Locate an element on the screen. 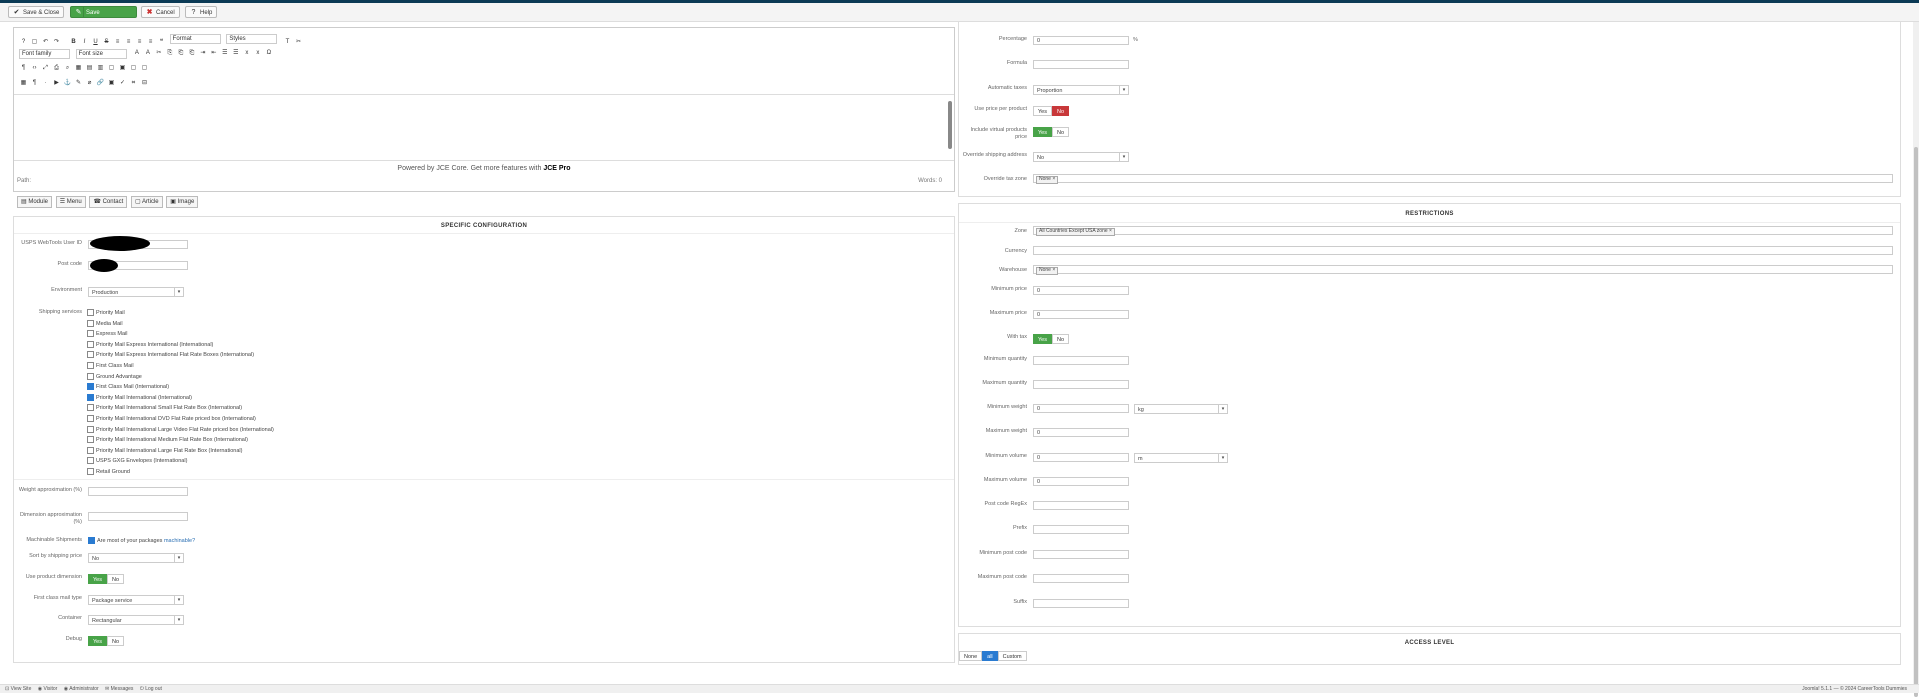  price-per-product-no: No is located at coordinates (1060, 111).